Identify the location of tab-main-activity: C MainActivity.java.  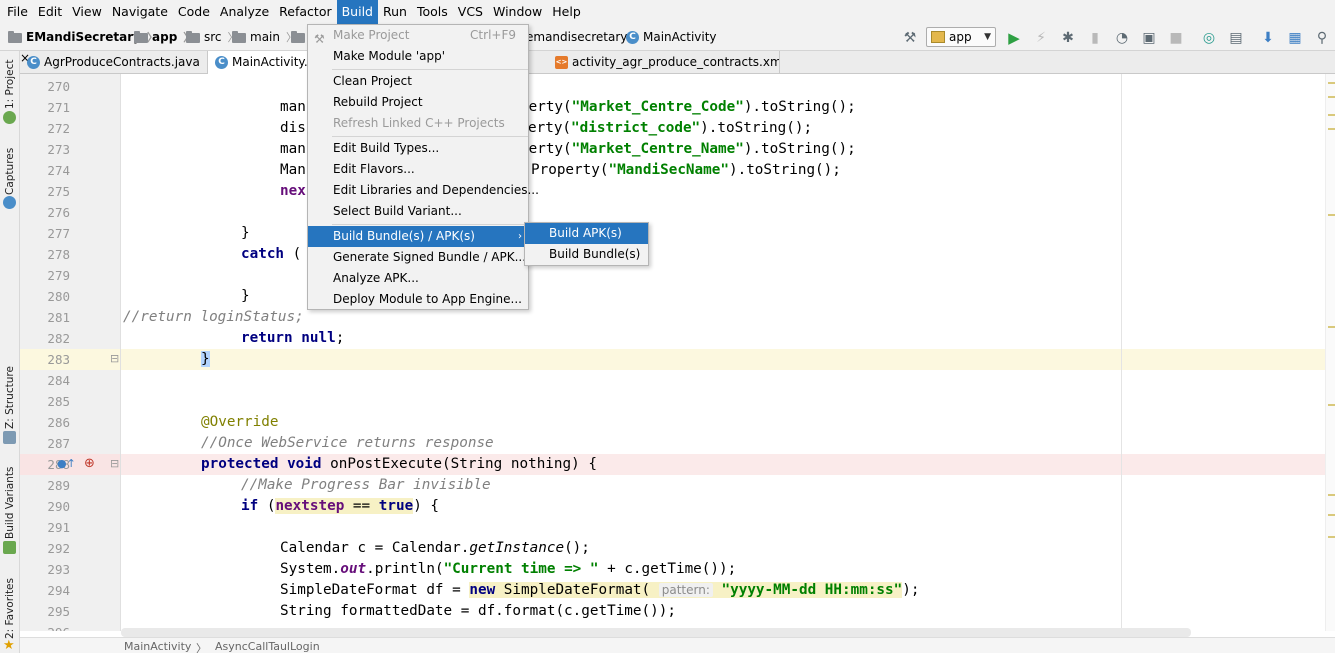
(258, 62).